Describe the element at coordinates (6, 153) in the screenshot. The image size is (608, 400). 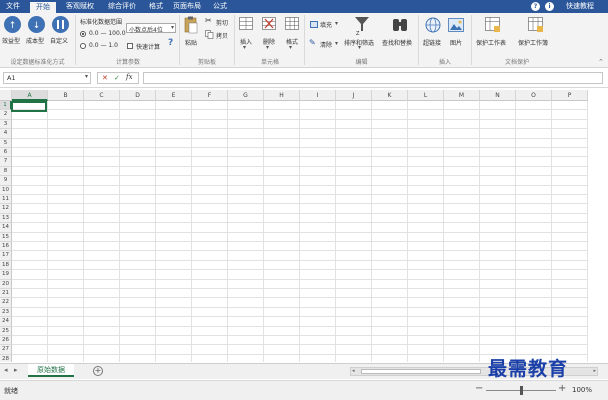
I see `row-header: 6` at that location.